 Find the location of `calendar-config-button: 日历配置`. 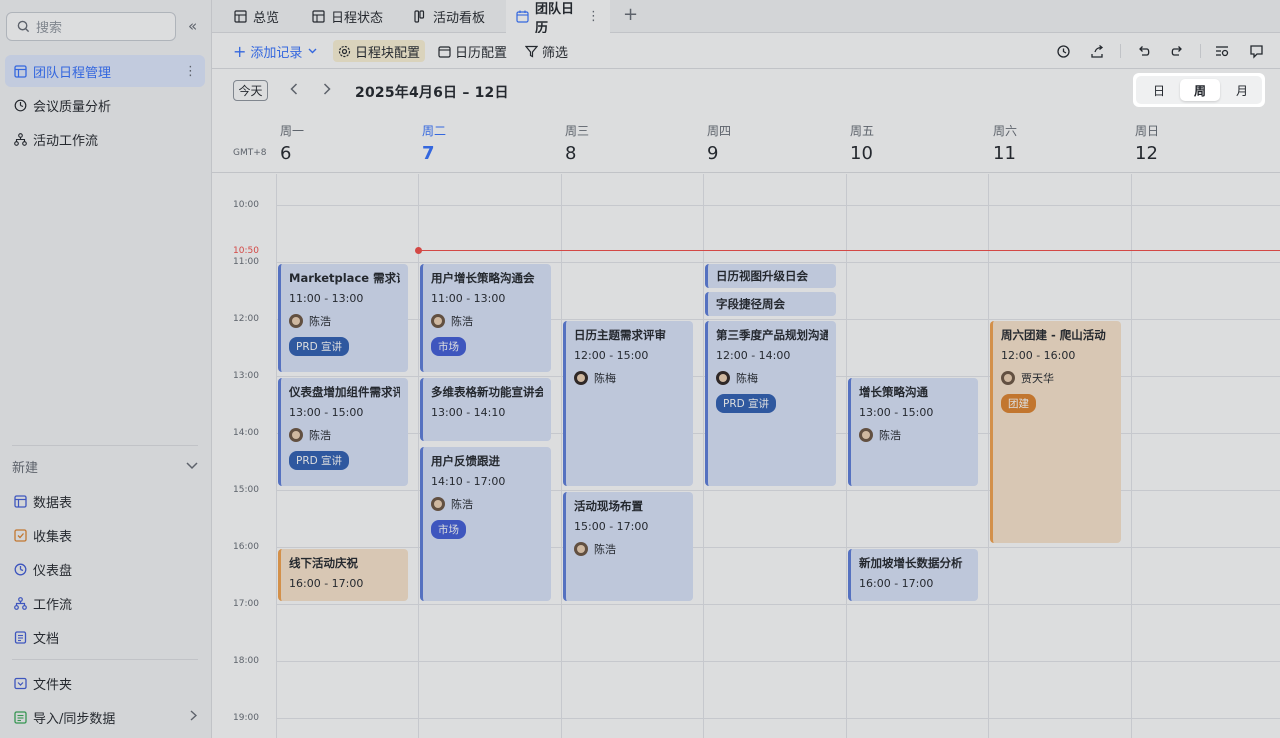

calendar-config-button: 日历配置 is located at coordinates (472, 51).